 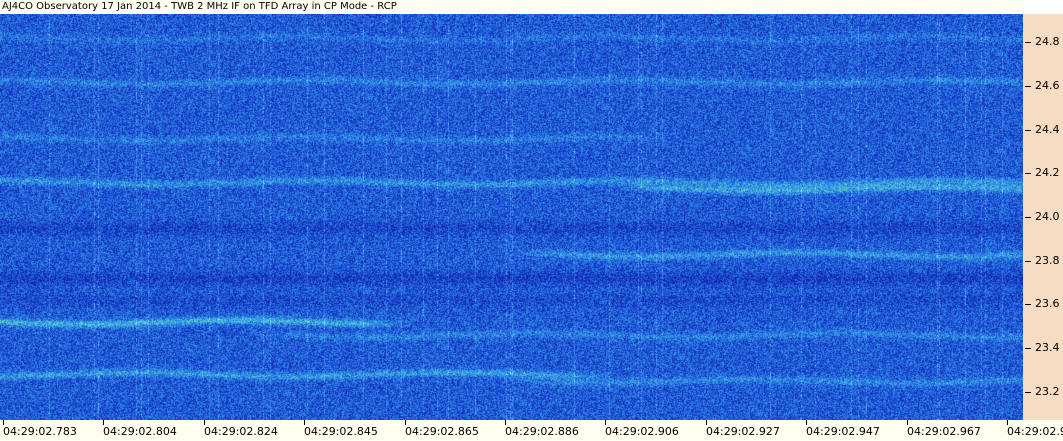 What do you see at coordinates (442, 431) in the screenshot?
I see `x-tick-label: 04:29:02.865` at bounding box center [442, 431].